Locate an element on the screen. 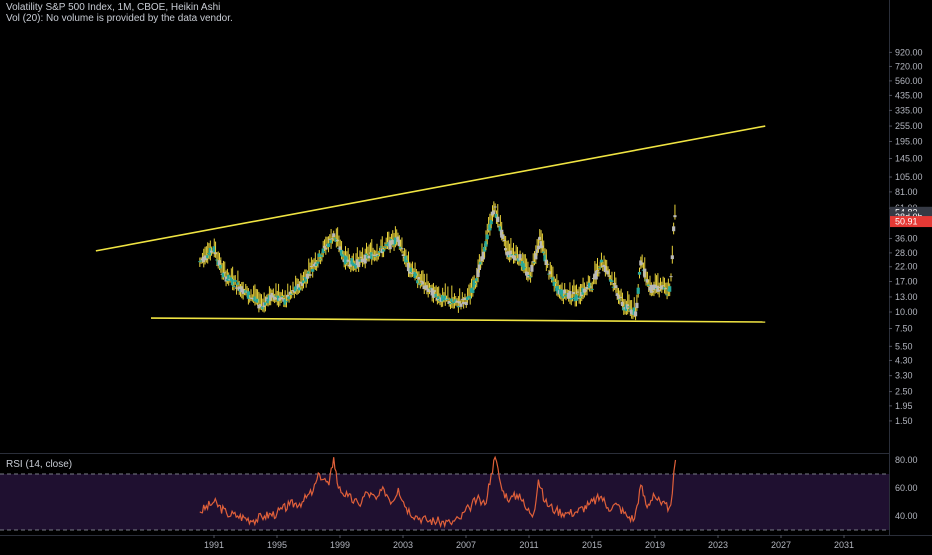 The height and width of the screenshot is (555, 932). badge-label: 50.91 is located at coordinates (906, 222).